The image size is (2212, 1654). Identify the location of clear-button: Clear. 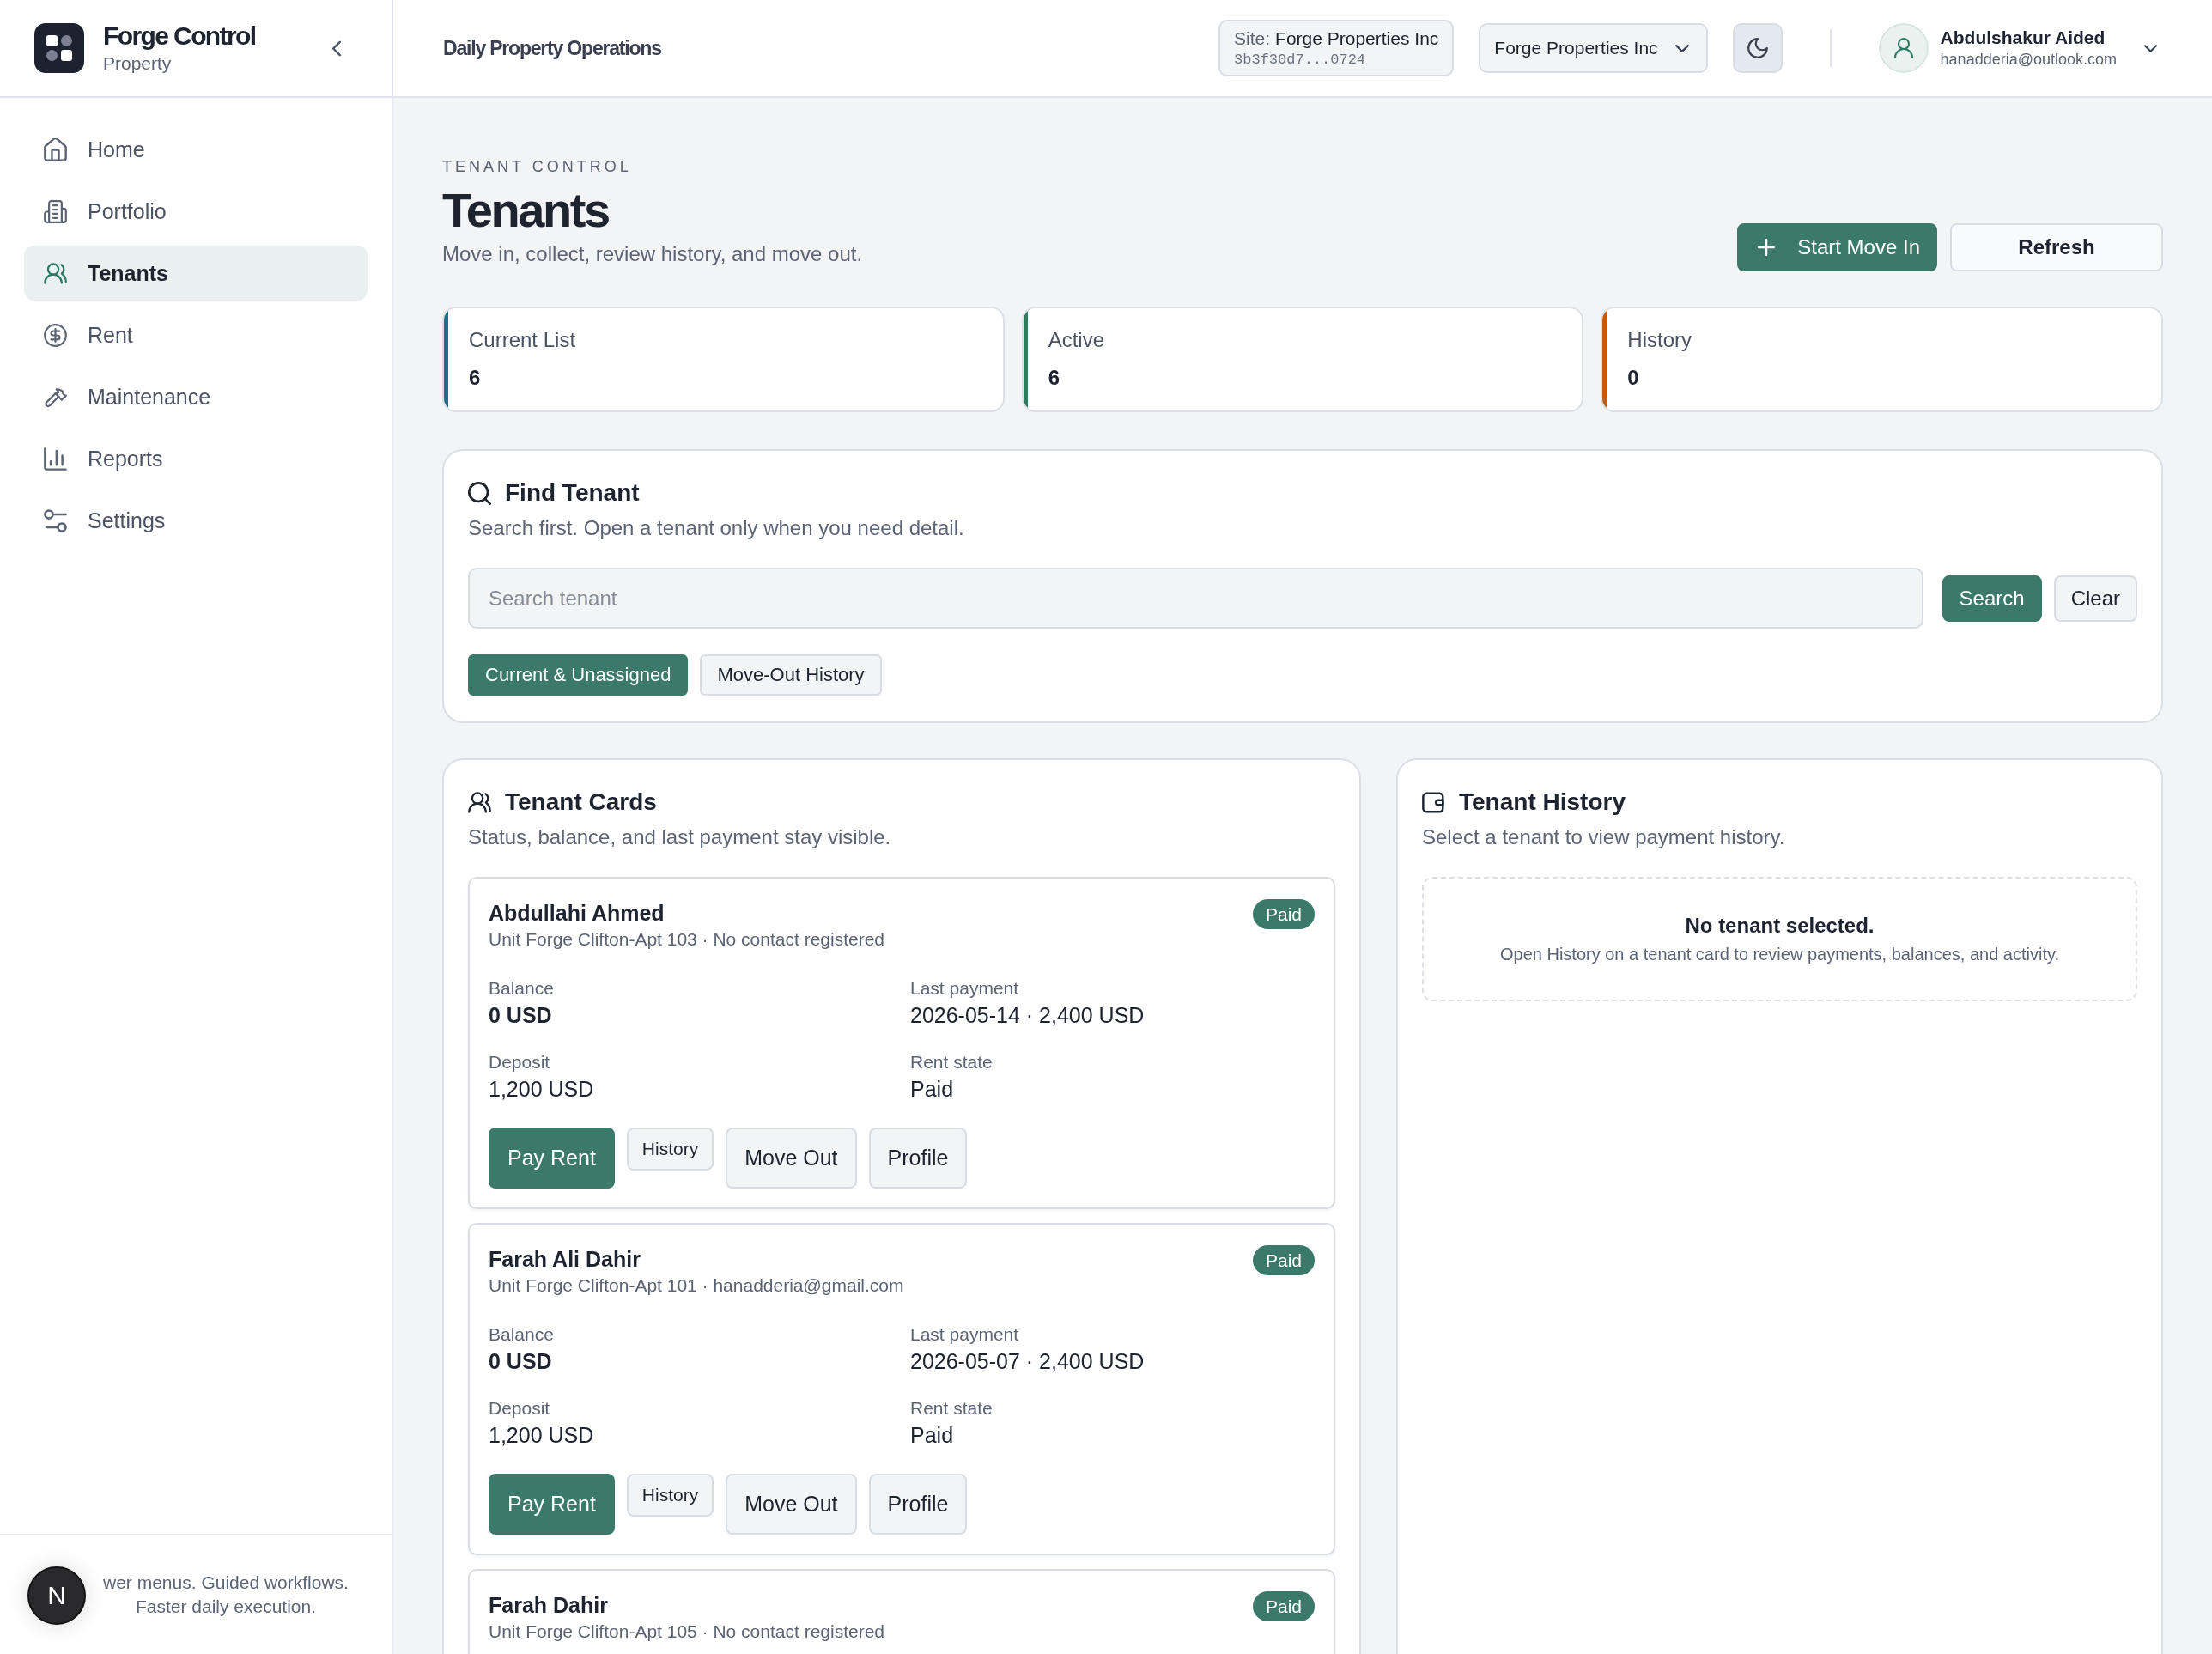
(2095, 598).